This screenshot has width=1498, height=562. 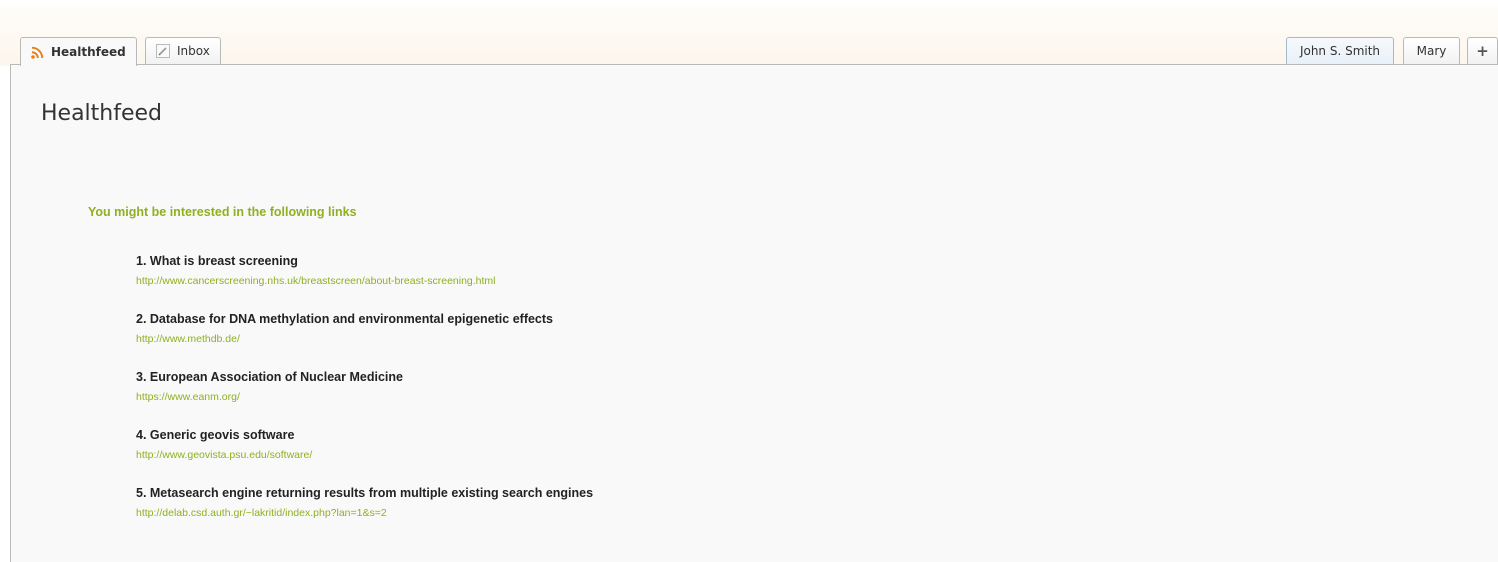 I want to click on plus-icon: +, so click(x=1482, y=51).